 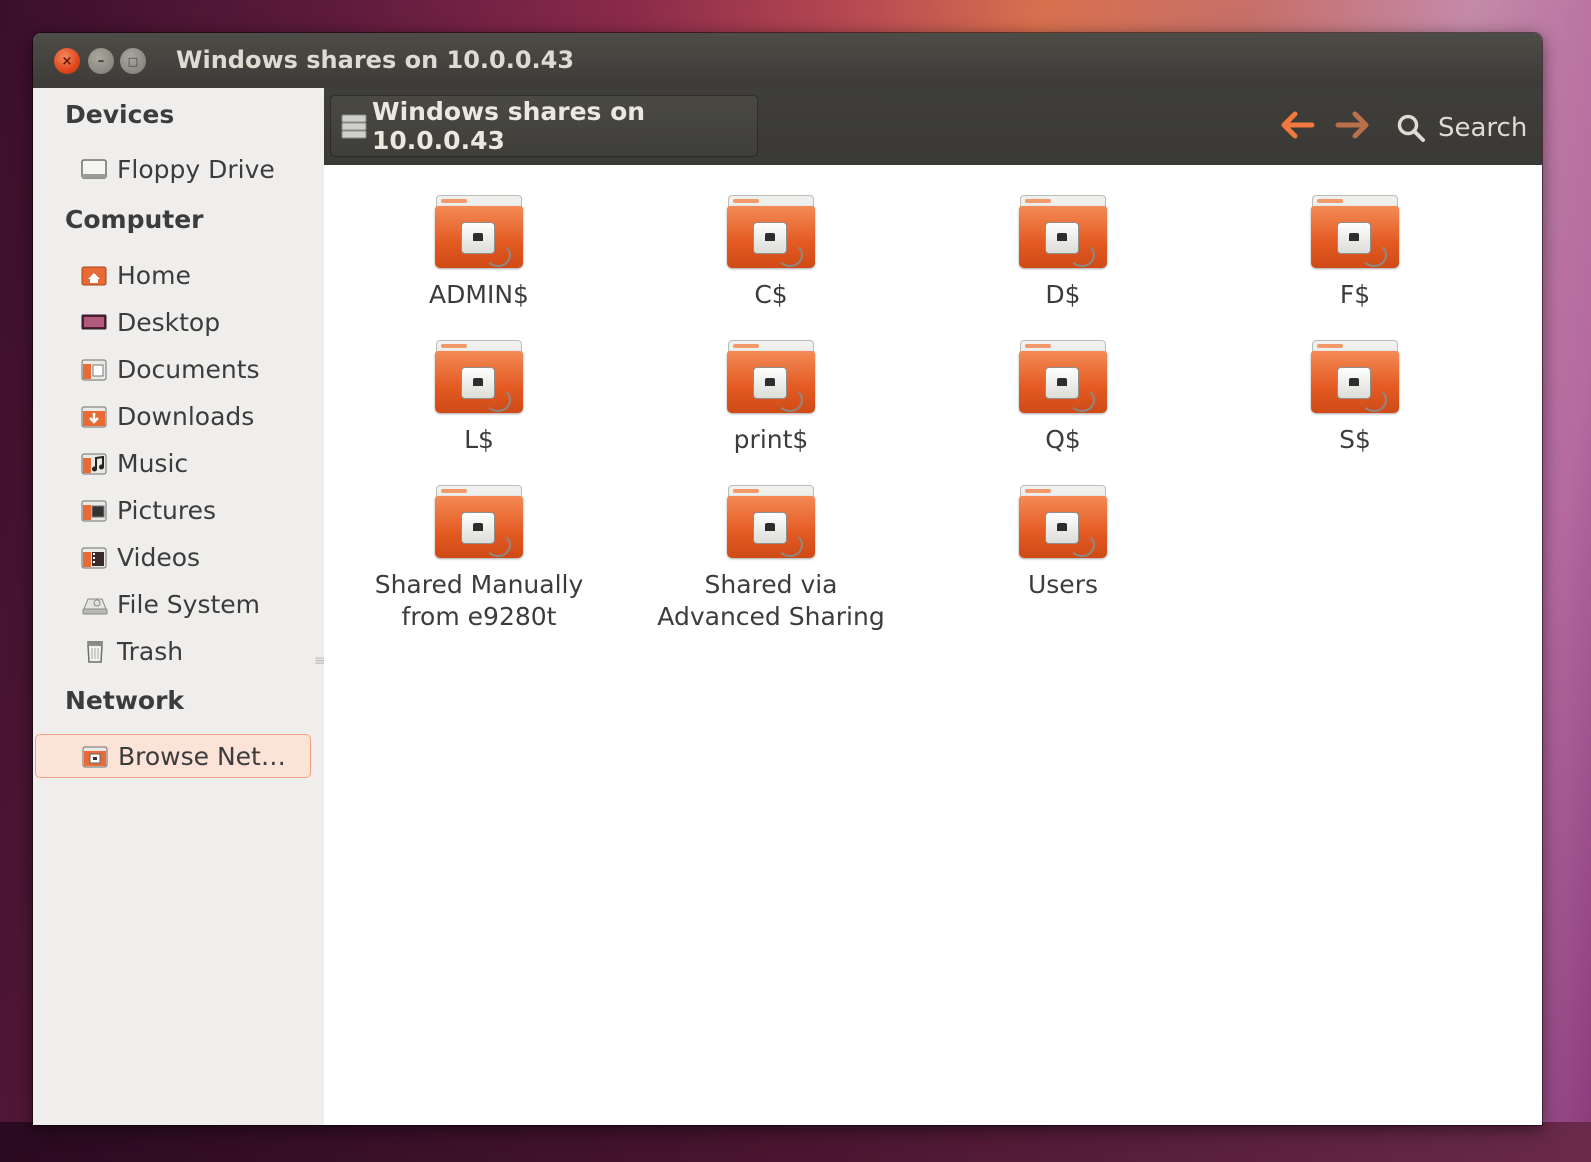 I want to click on sidebar-item-label: Downloads, so click(x=186, y=416).